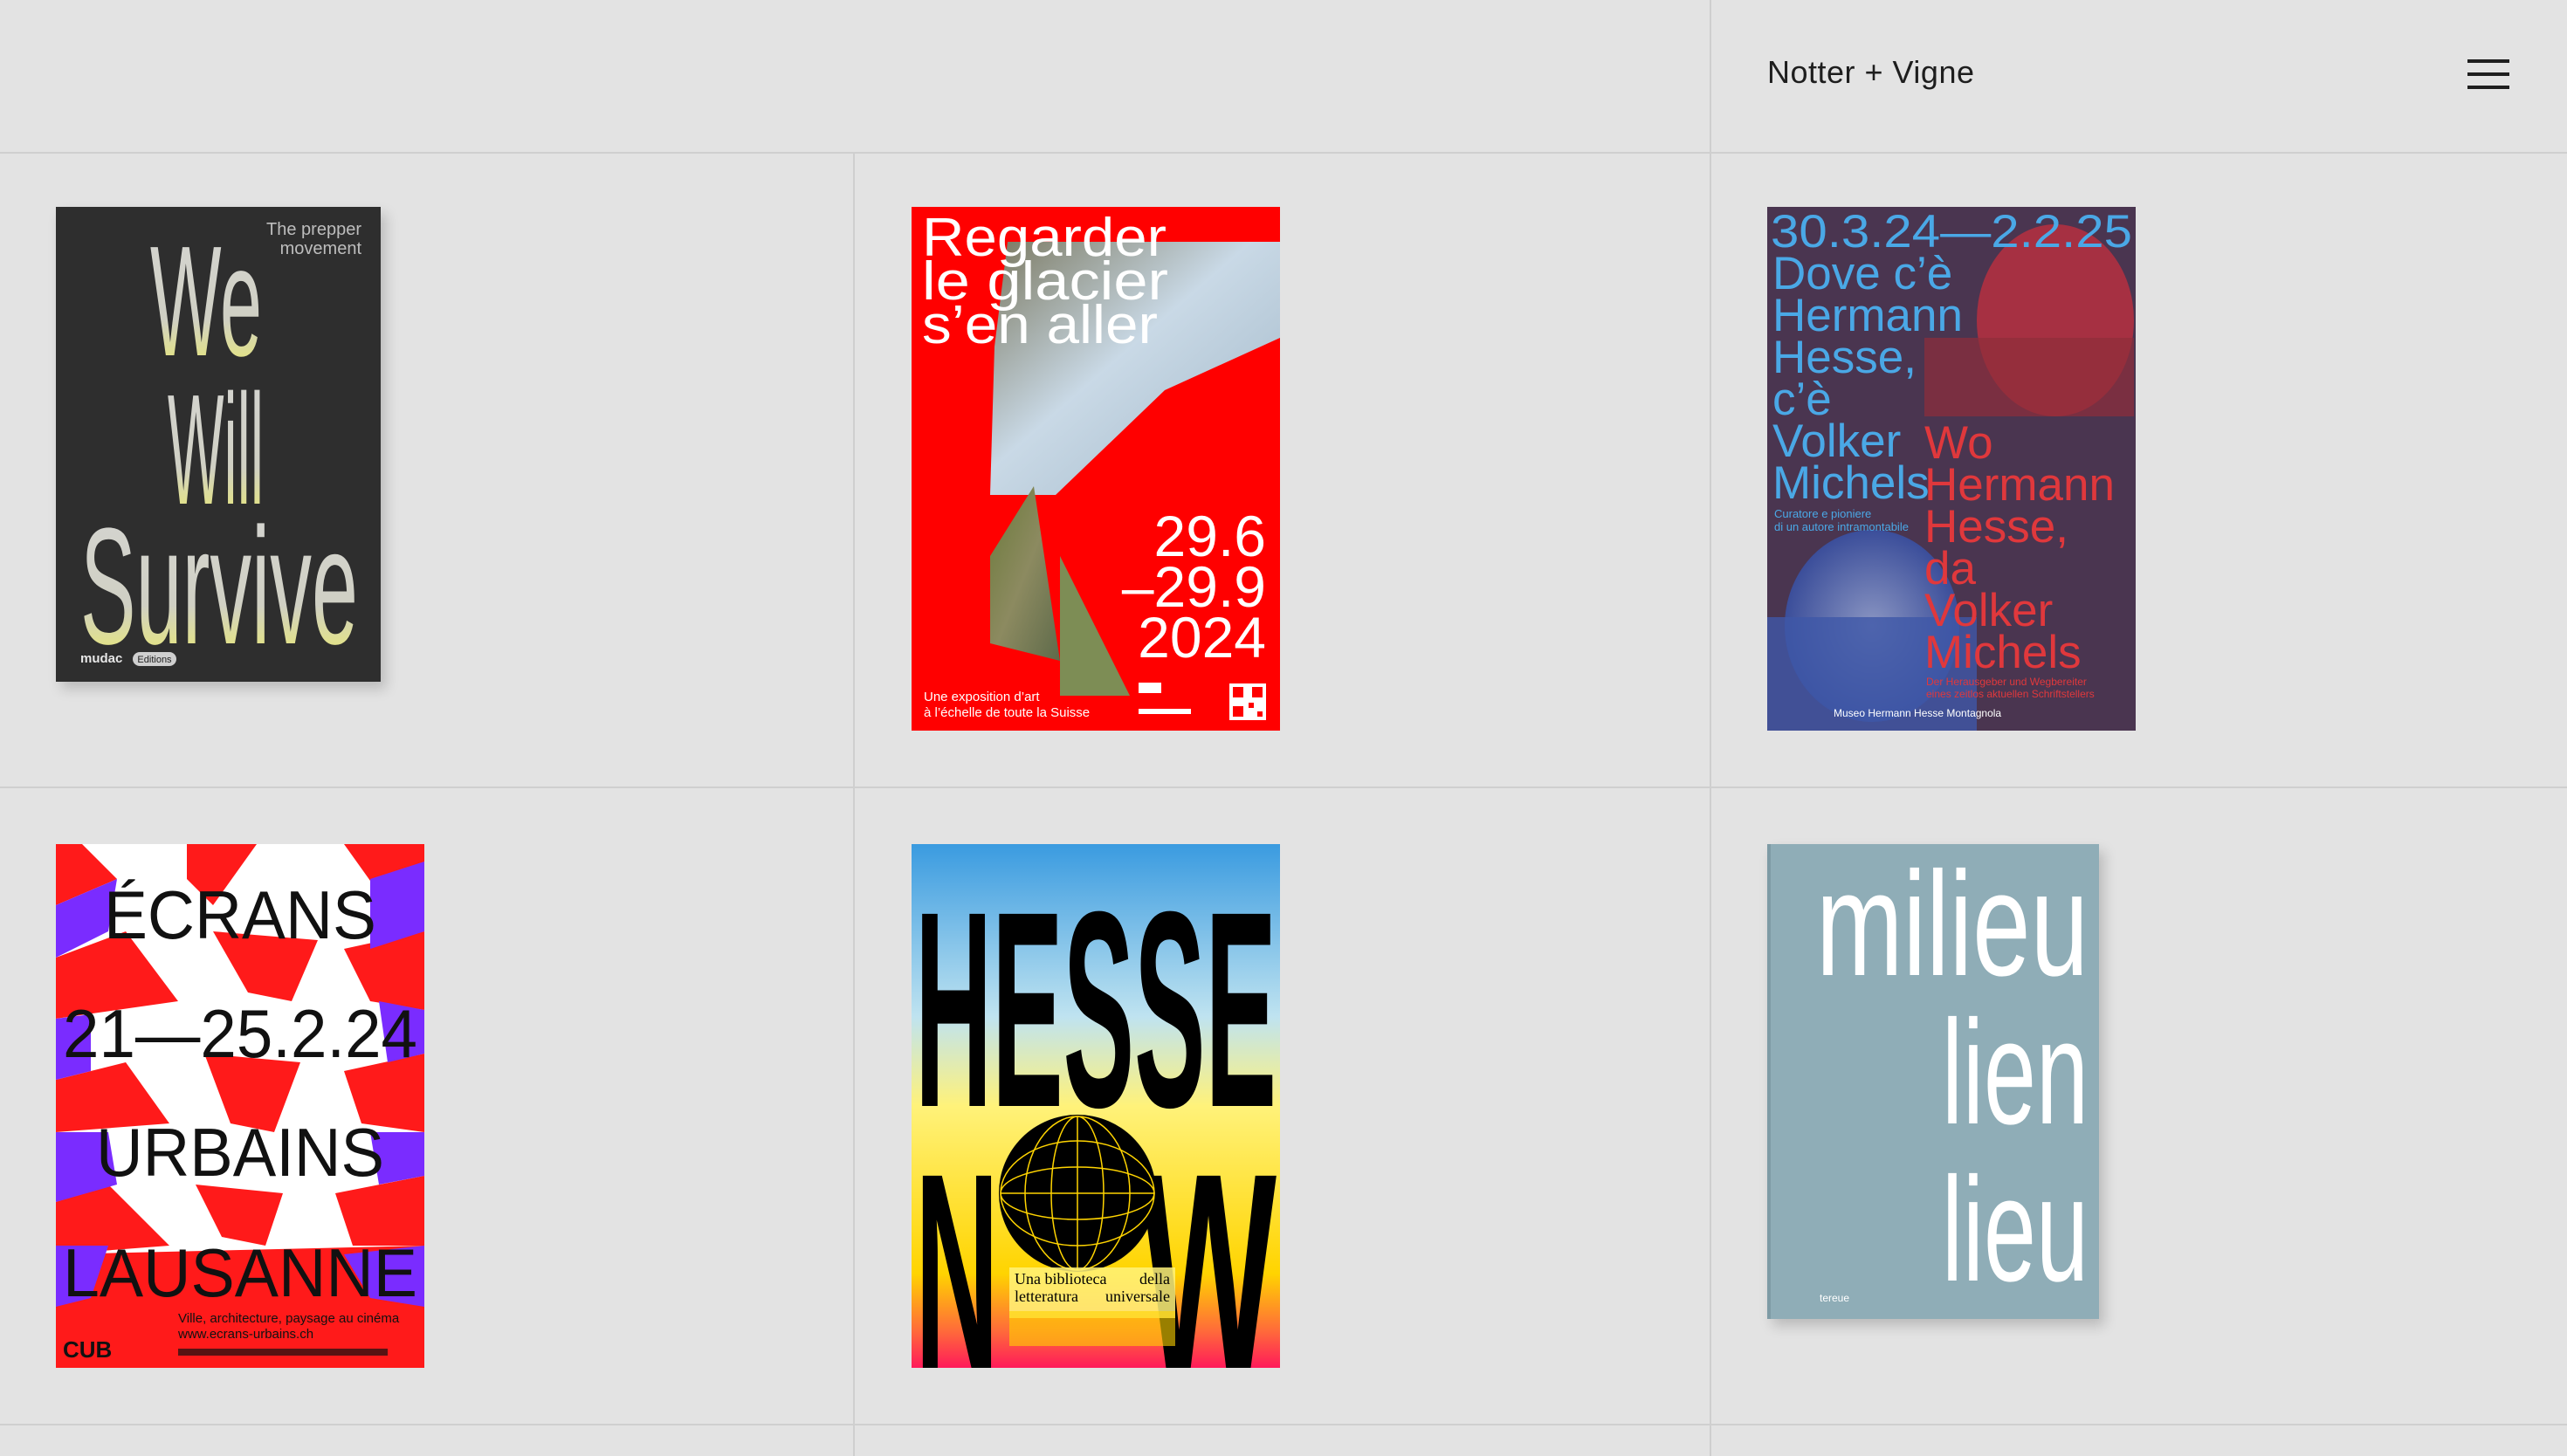  Describe the element at coordinates (1046, 1296) in the screenshot. I see `poster-caption: letteratura` at that location.